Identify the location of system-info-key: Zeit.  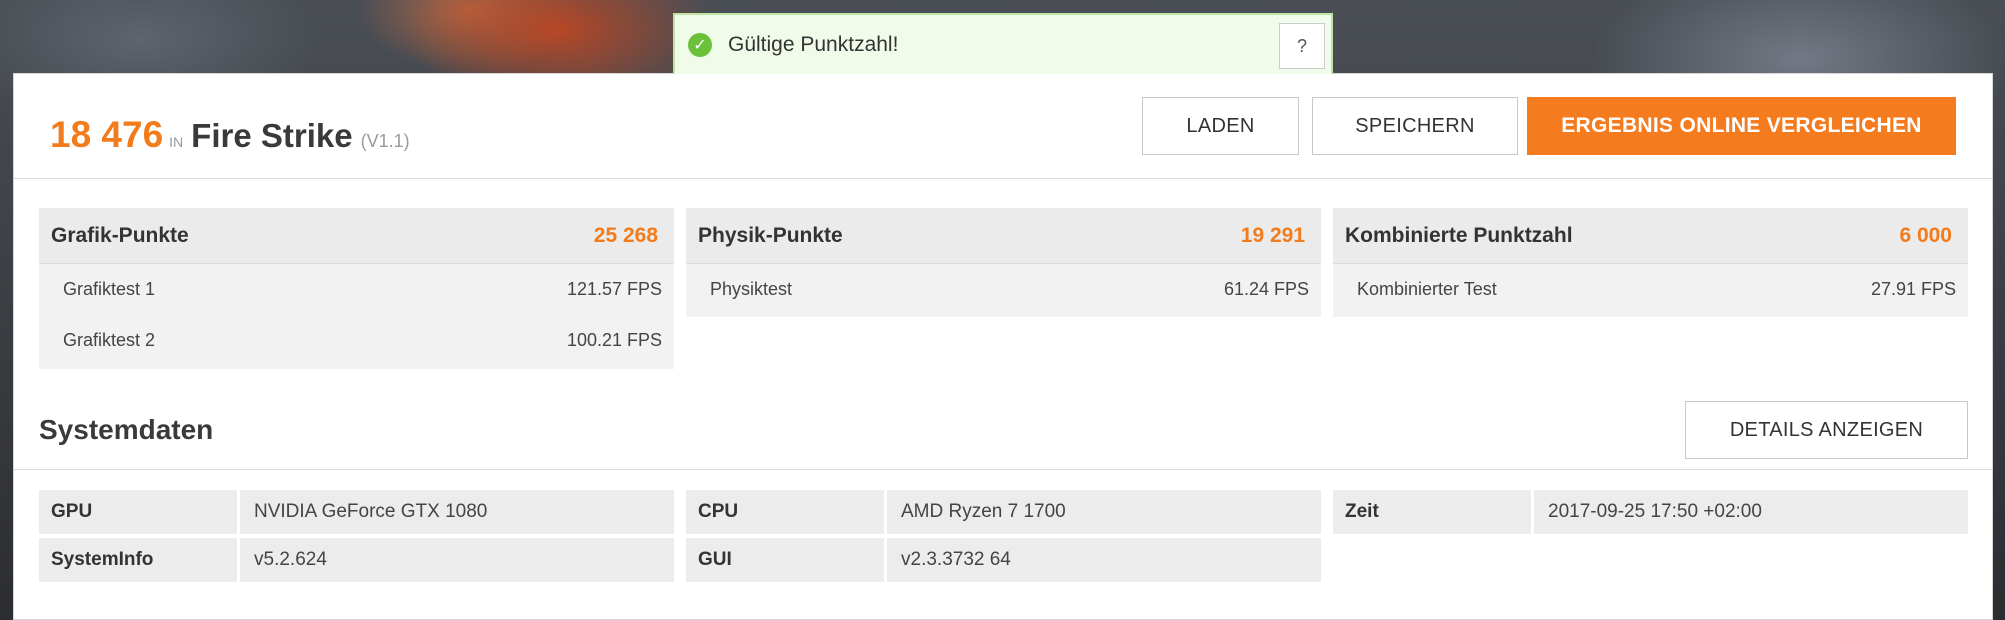
(1432, 512).